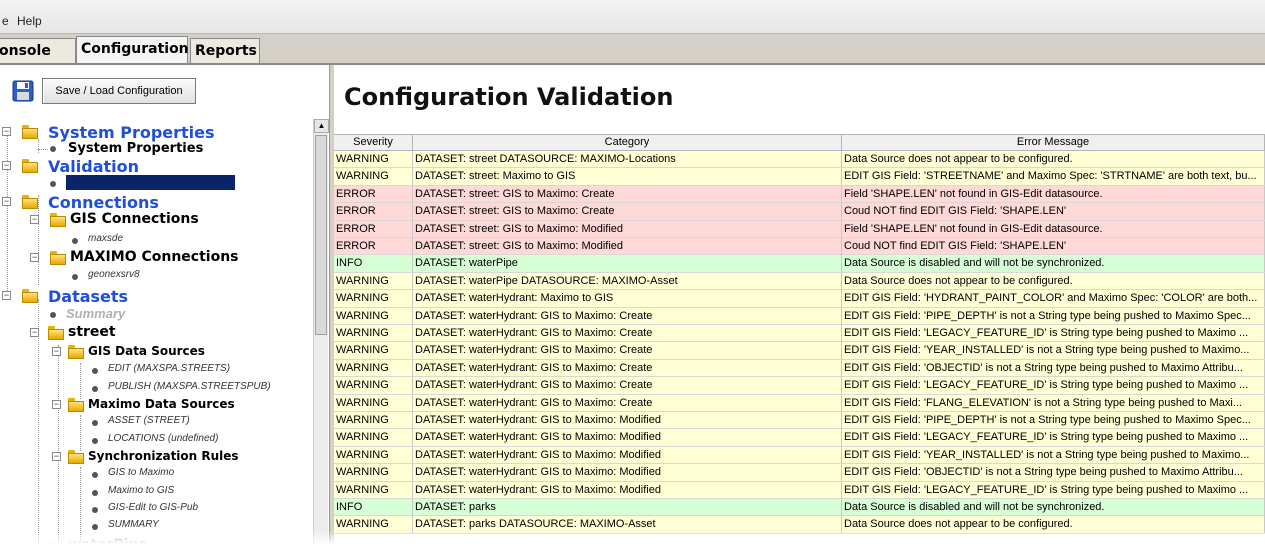  I want to click on bottom-fade, so click(632, 537).